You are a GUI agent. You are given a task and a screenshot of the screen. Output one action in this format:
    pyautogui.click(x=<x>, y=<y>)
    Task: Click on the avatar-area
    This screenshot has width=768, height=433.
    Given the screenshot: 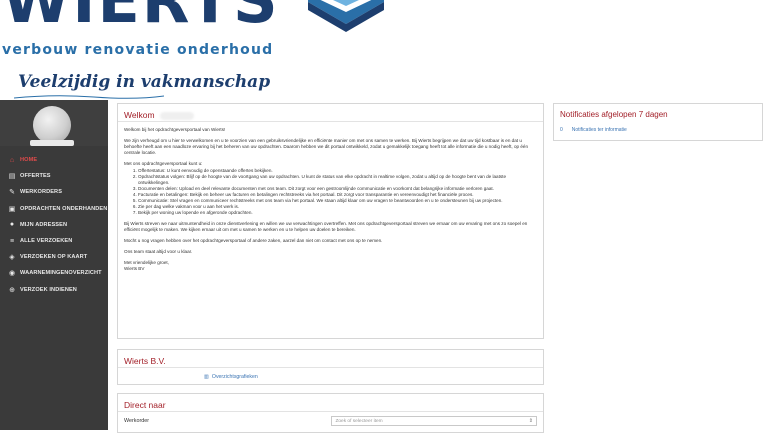 What is the action you would take?
    pyautogui.click(x=54, y=123)
    